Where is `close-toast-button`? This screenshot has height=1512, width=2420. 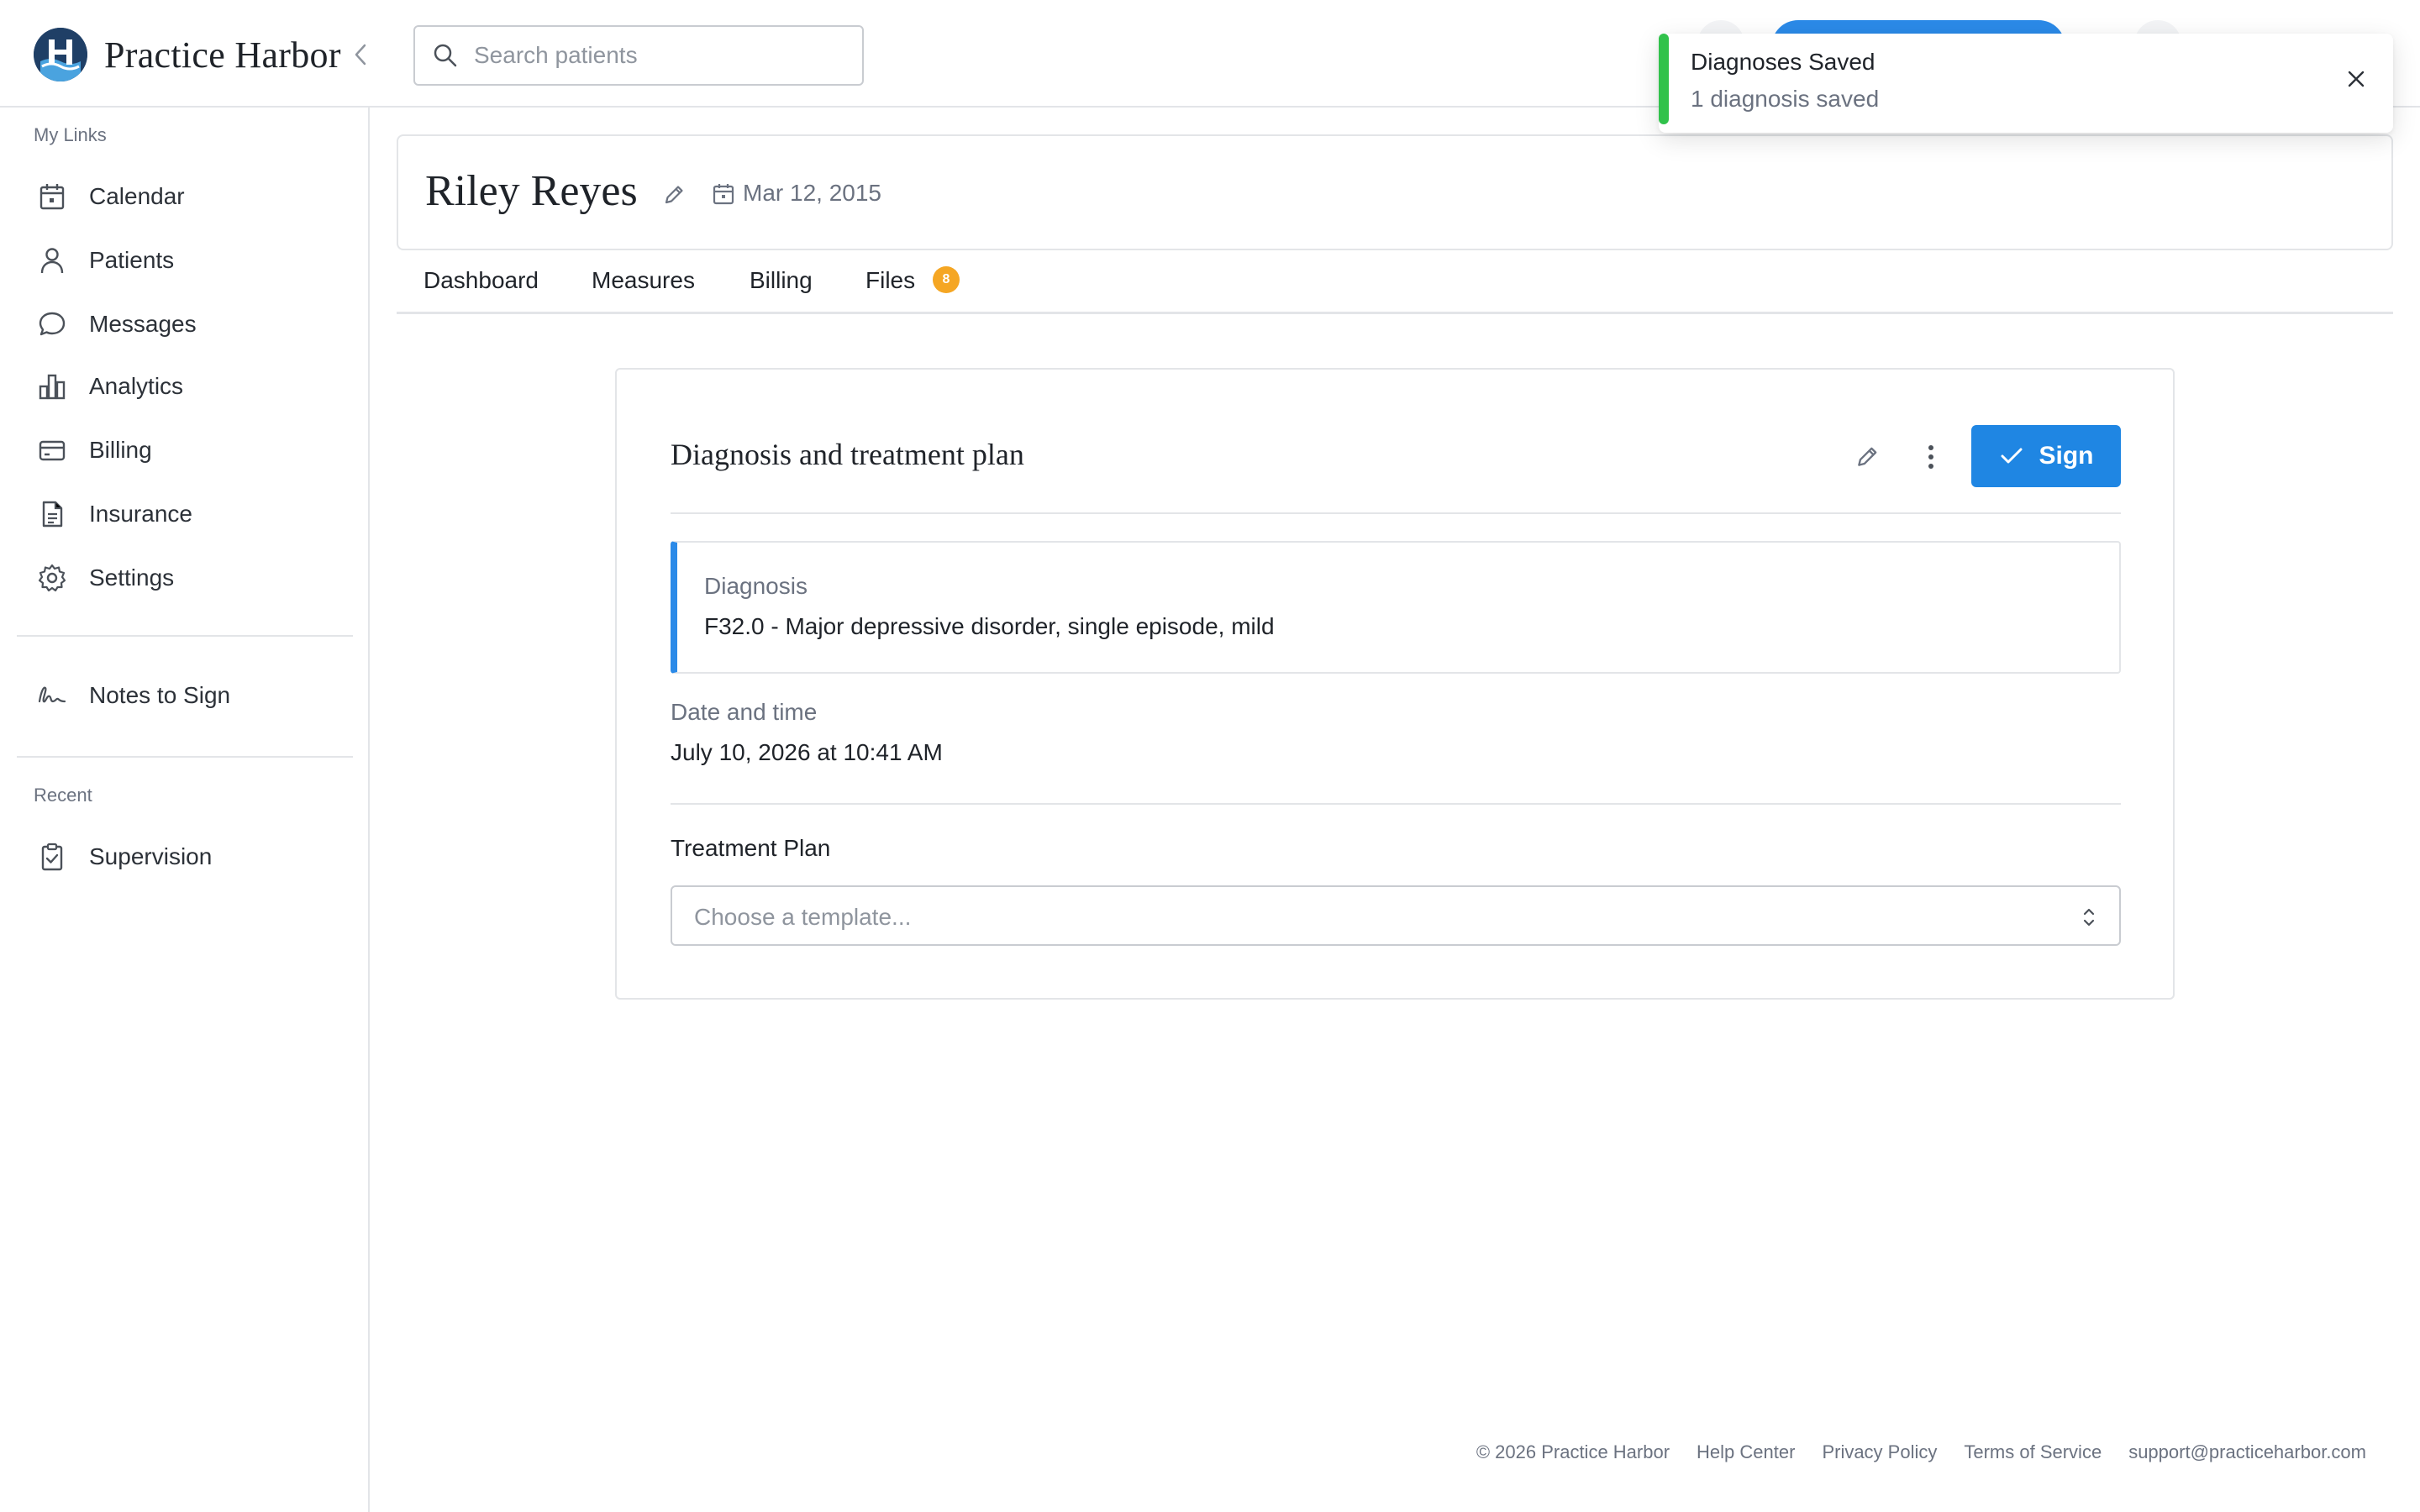 close-toast-button is located at coordinates (2356, 79).